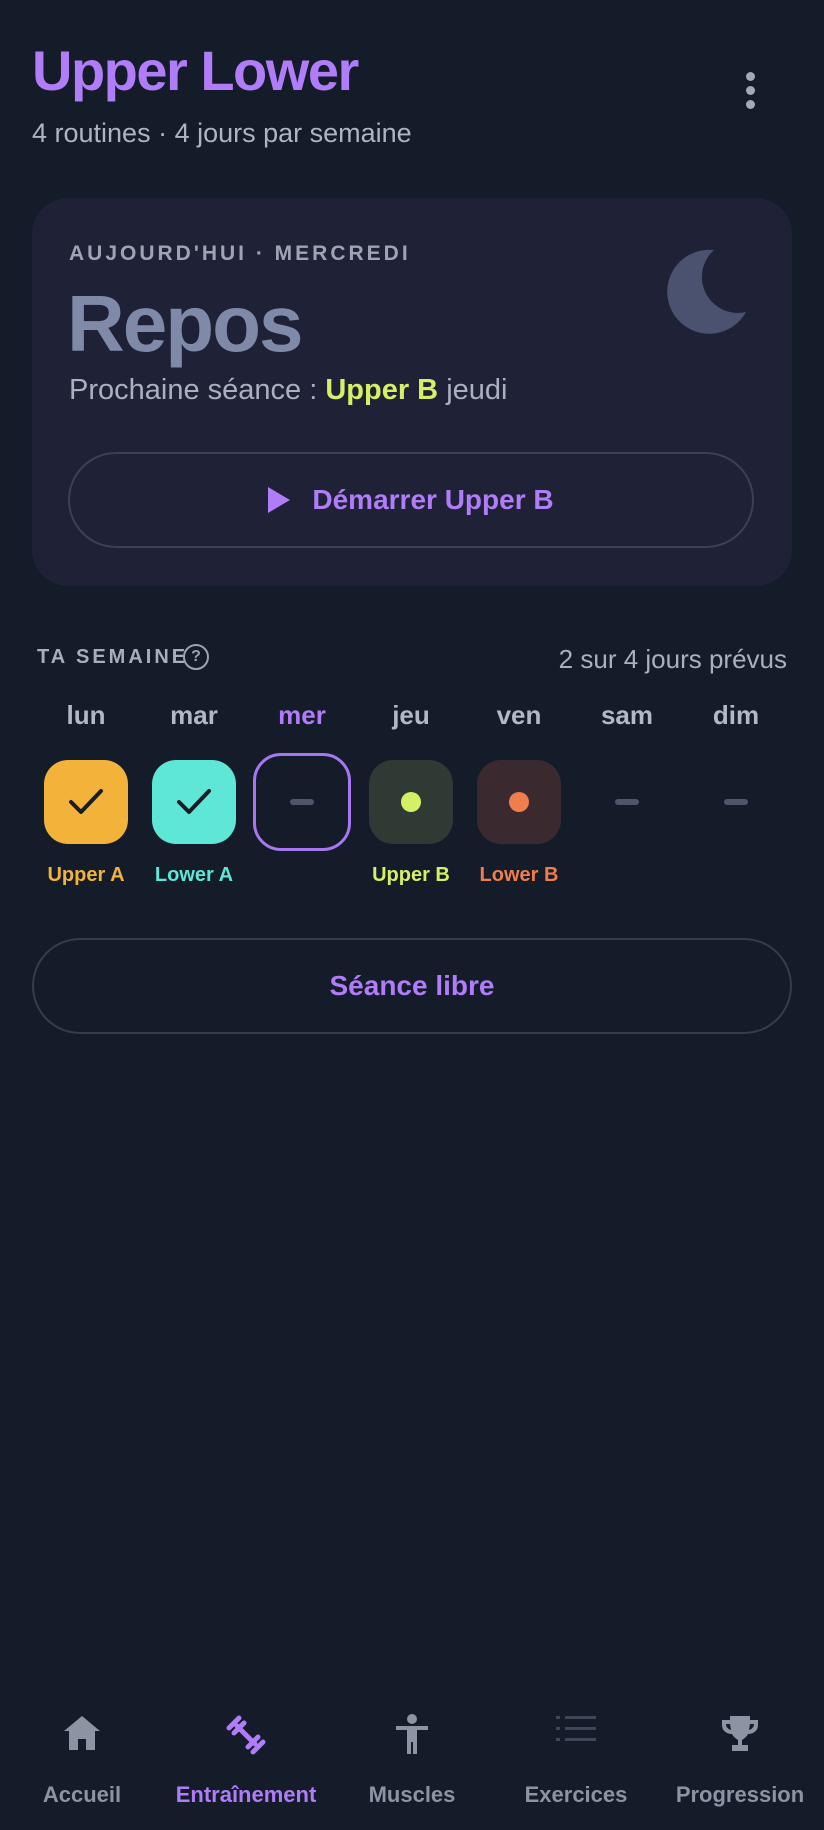 Image resolution: width=824 pixels, height=1830 pixels. I want to click on free-session-label: Séance libre, so click(412, 985).